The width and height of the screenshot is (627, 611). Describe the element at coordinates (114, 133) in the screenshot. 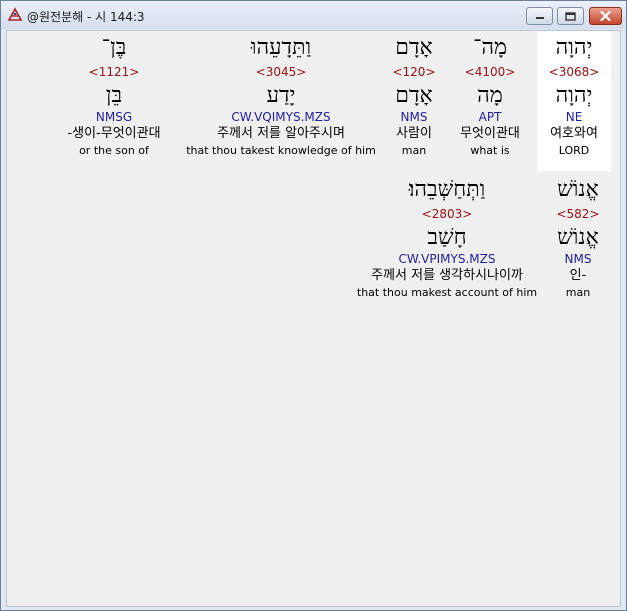

I see `korean-gloss: -생이-무엇이관대` at that location.